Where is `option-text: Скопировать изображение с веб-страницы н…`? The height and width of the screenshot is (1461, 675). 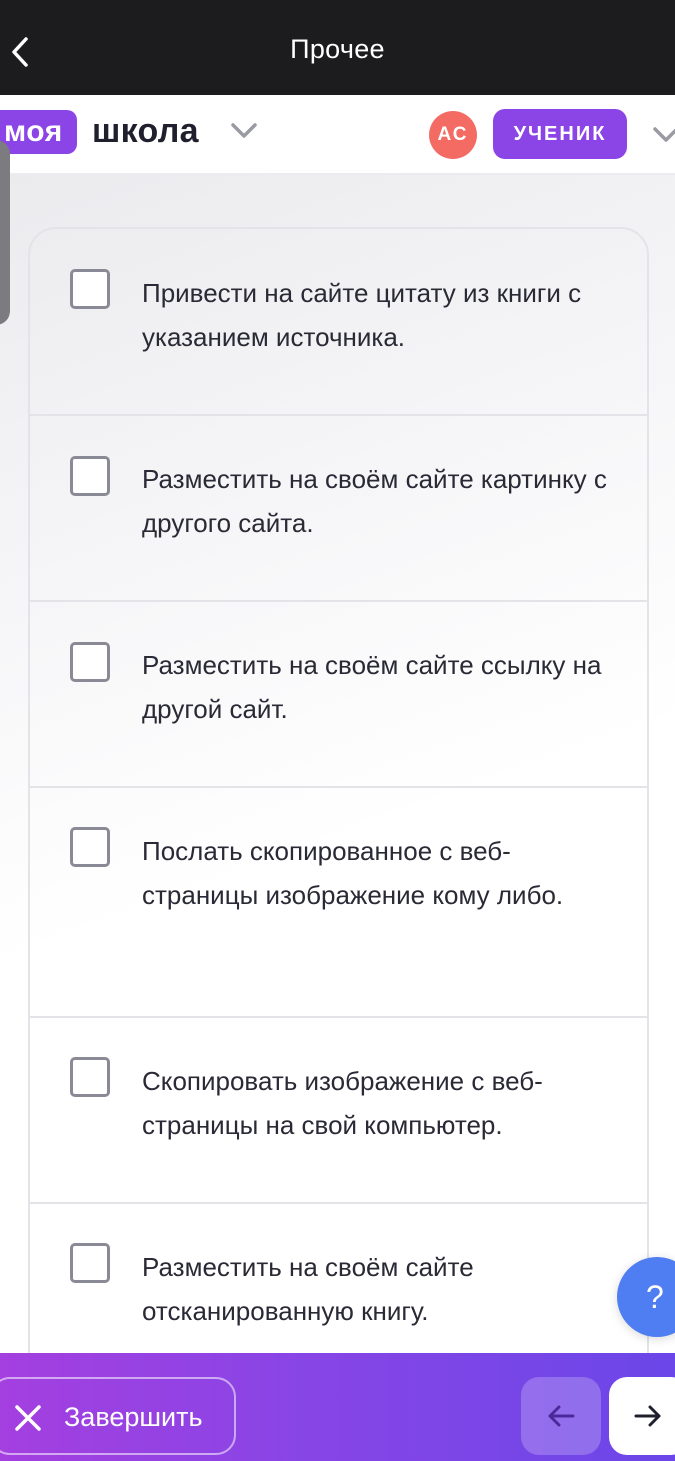
option-text: Скопировать изображение с веб-страницы н… is located at coordinates (342, 1103).